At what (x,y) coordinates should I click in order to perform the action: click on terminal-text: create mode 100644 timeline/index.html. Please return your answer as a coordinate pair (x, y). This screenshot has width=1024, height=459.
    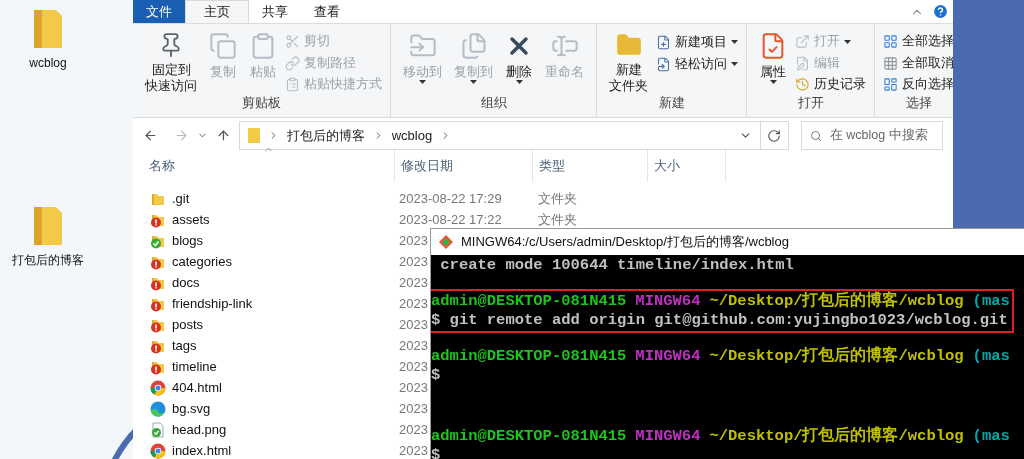
    Looking at the image, I should click on (616, 265).